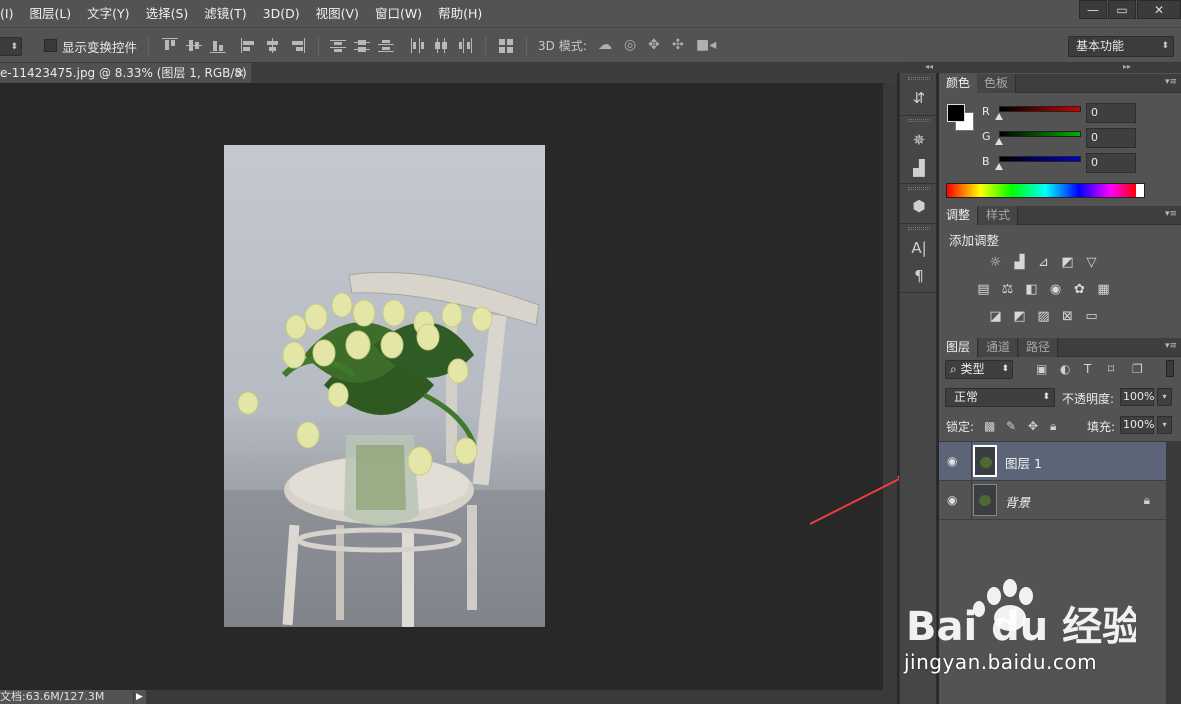  I want to click on layer-filter-dropdown: ⌕ 类型 ⬍, so click(979, 369).